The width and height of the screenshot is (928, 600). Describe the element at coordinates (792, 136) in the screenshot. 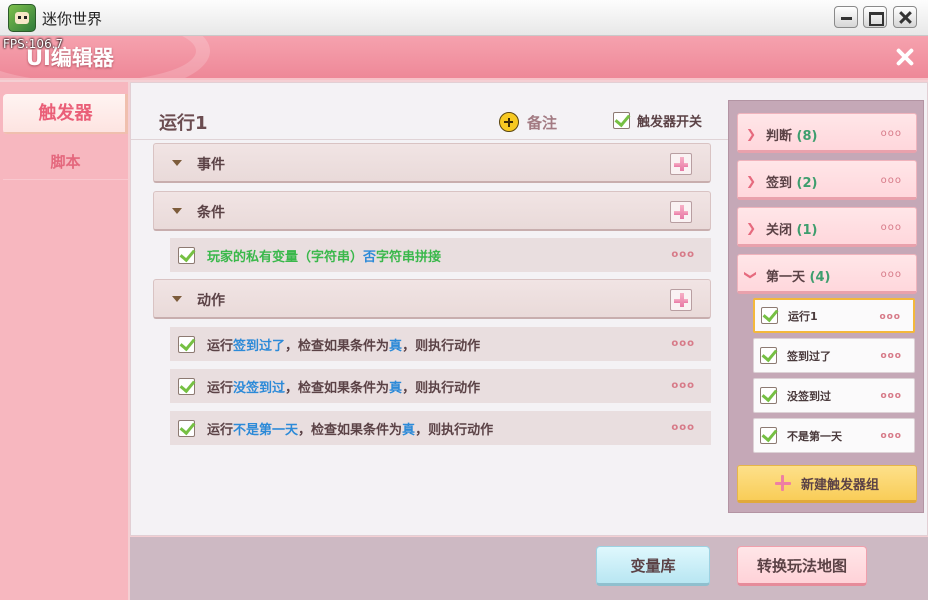

I see `group-label: 判断 (8)` at that location.